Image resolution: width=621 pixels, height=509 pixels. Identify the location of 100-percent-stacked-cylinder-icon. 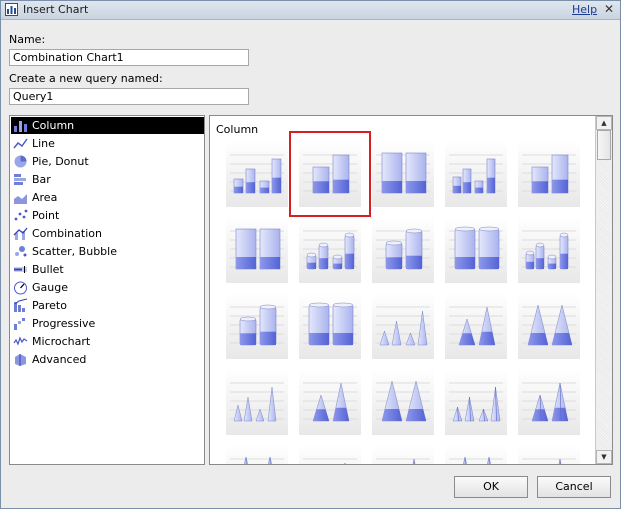
(476, 248).